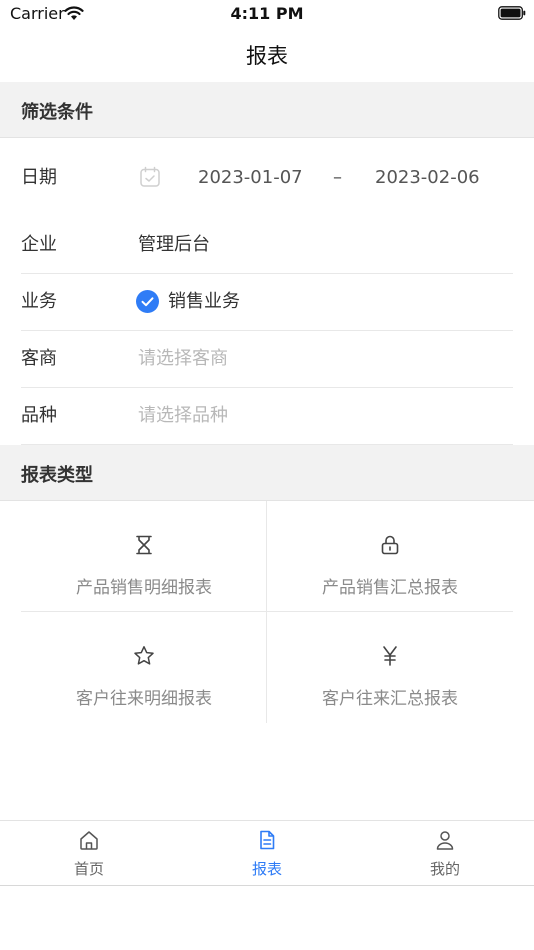 The width and height of the screenshot is (534, 950). What do you see at coordinates (266, 869) in the screenshot?
I see `tab-label: 报表` at bounding box center [266, 869].